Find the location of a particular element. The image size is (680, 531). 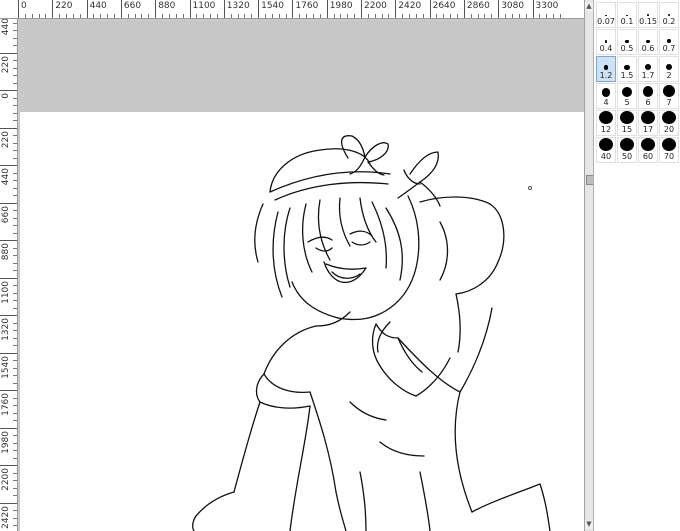

ruler-tick-label: 2200 is located at coordinates (8, 484).